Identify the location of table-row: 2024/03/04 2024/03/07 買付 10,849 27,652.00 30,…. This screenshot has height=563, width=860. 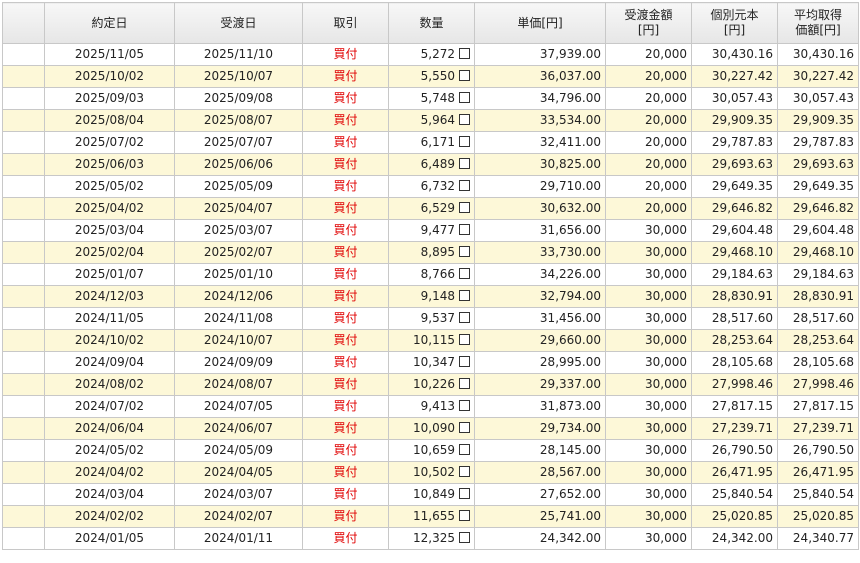
(430, 494).